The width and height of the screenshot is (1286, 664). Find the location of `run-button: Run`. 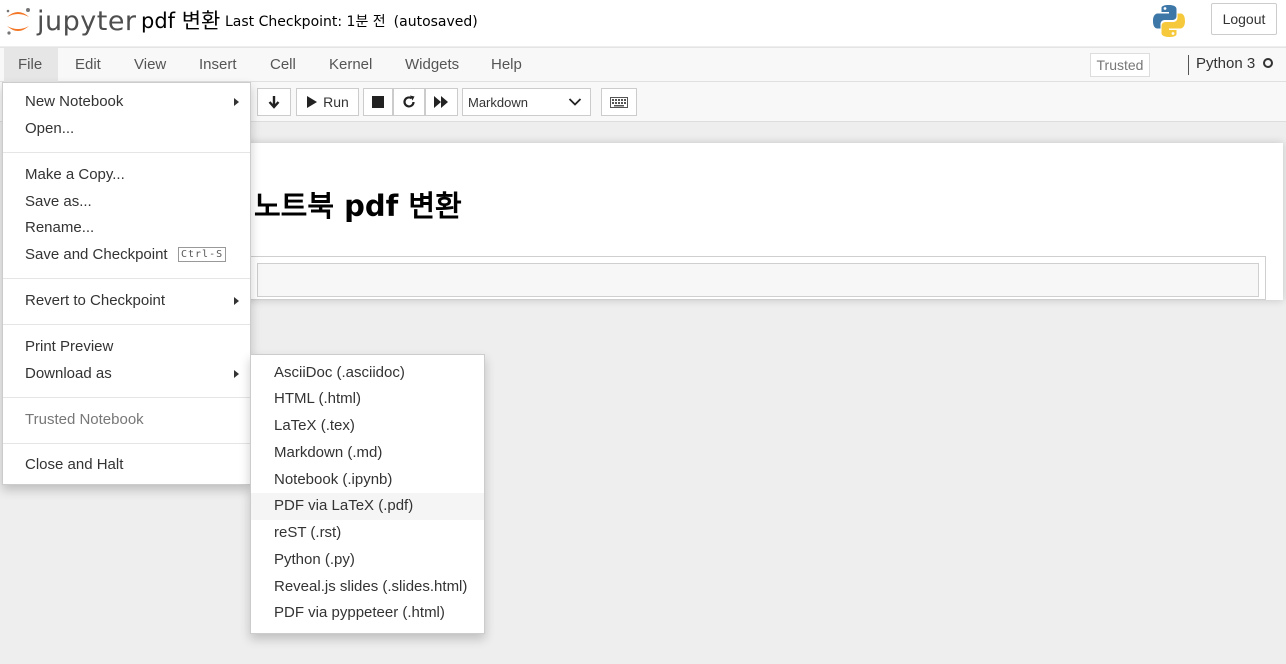

run-button: Run is located at coordinates (327, 102).